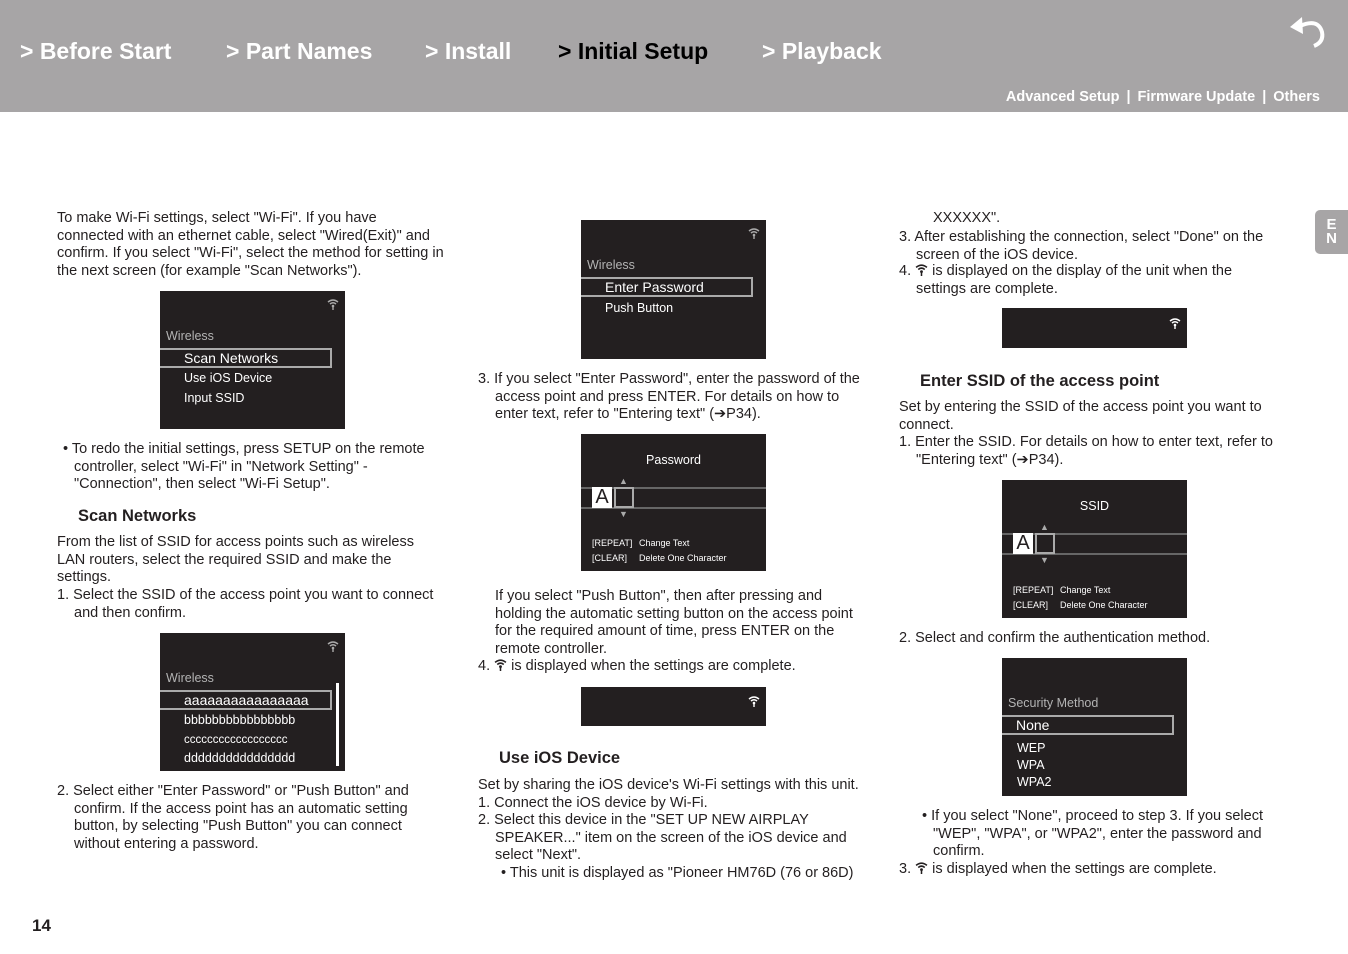 This screenshot has width=1348, height=954. I want to click on scrollbar, so click(337, 724).